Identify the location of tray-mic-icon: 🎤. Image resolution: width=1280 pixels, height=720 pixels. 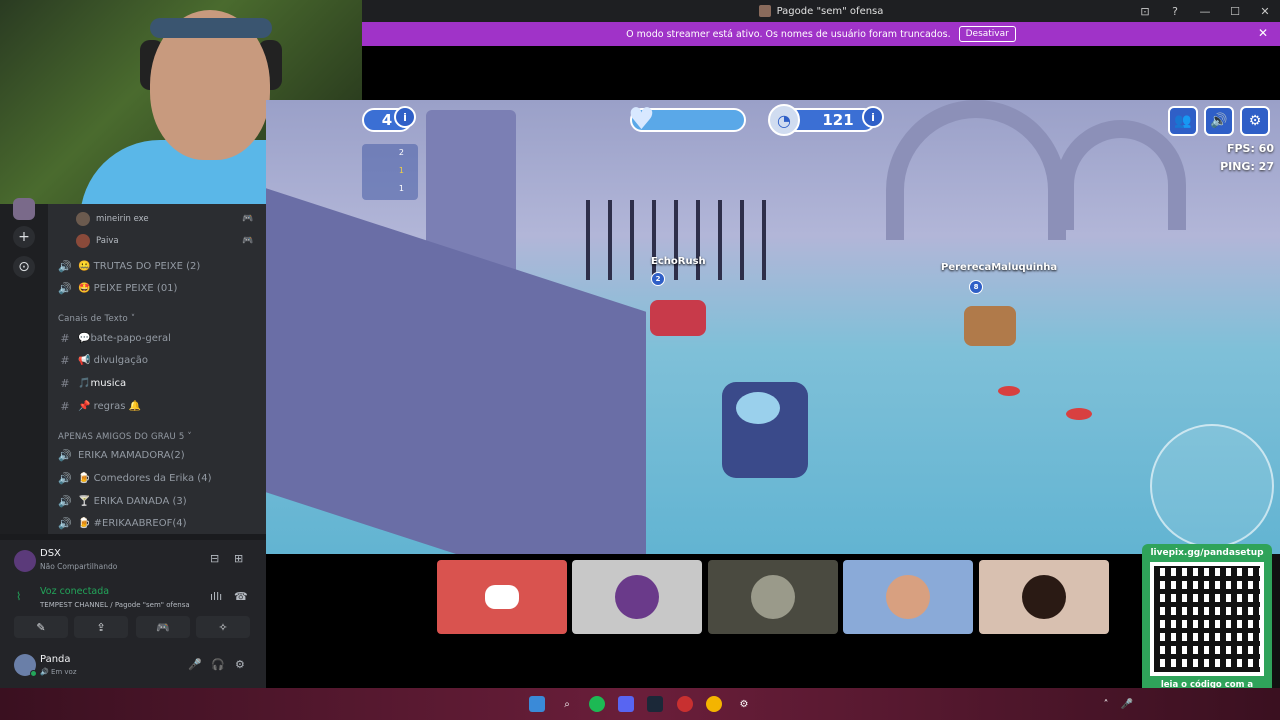
(1127, 704).